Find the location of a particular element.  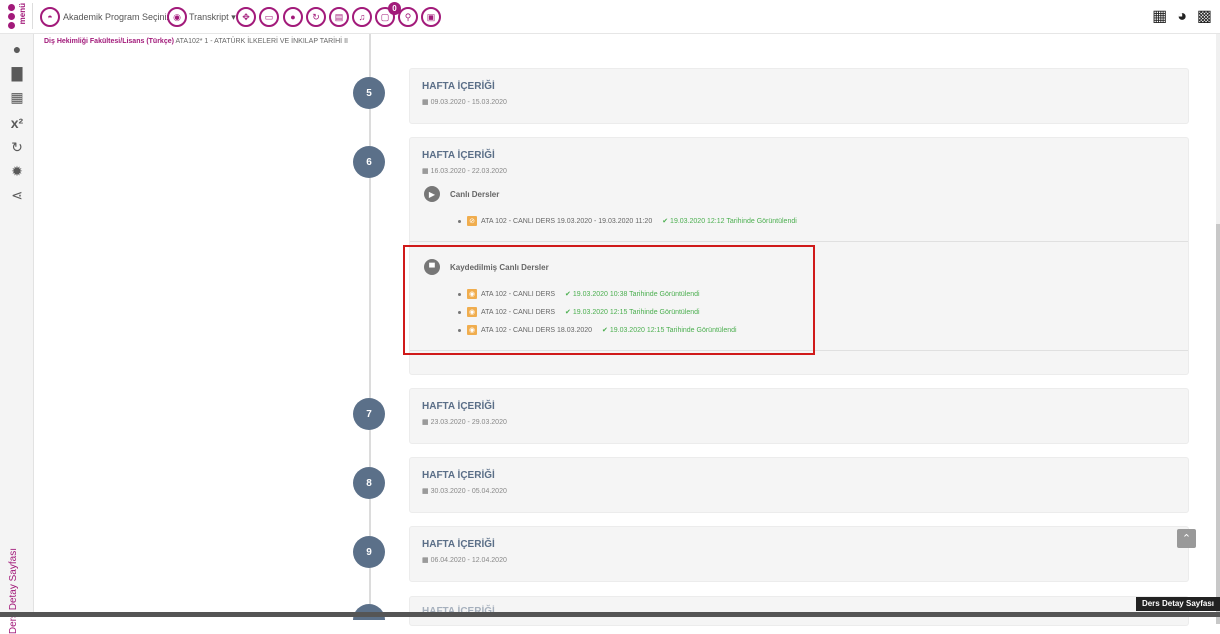

apps-grid-icon: ▩ is located at coordinates (1204, 17).